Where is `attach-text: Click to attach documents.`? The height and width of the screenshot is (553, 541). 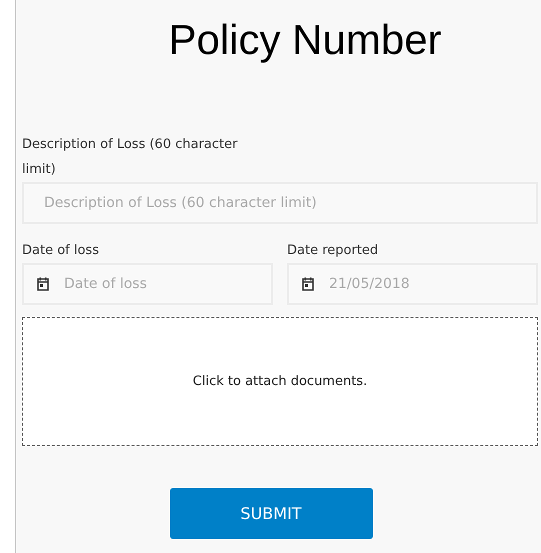 attach-text: Click to attach documents. is located at coordinates (280, 381).